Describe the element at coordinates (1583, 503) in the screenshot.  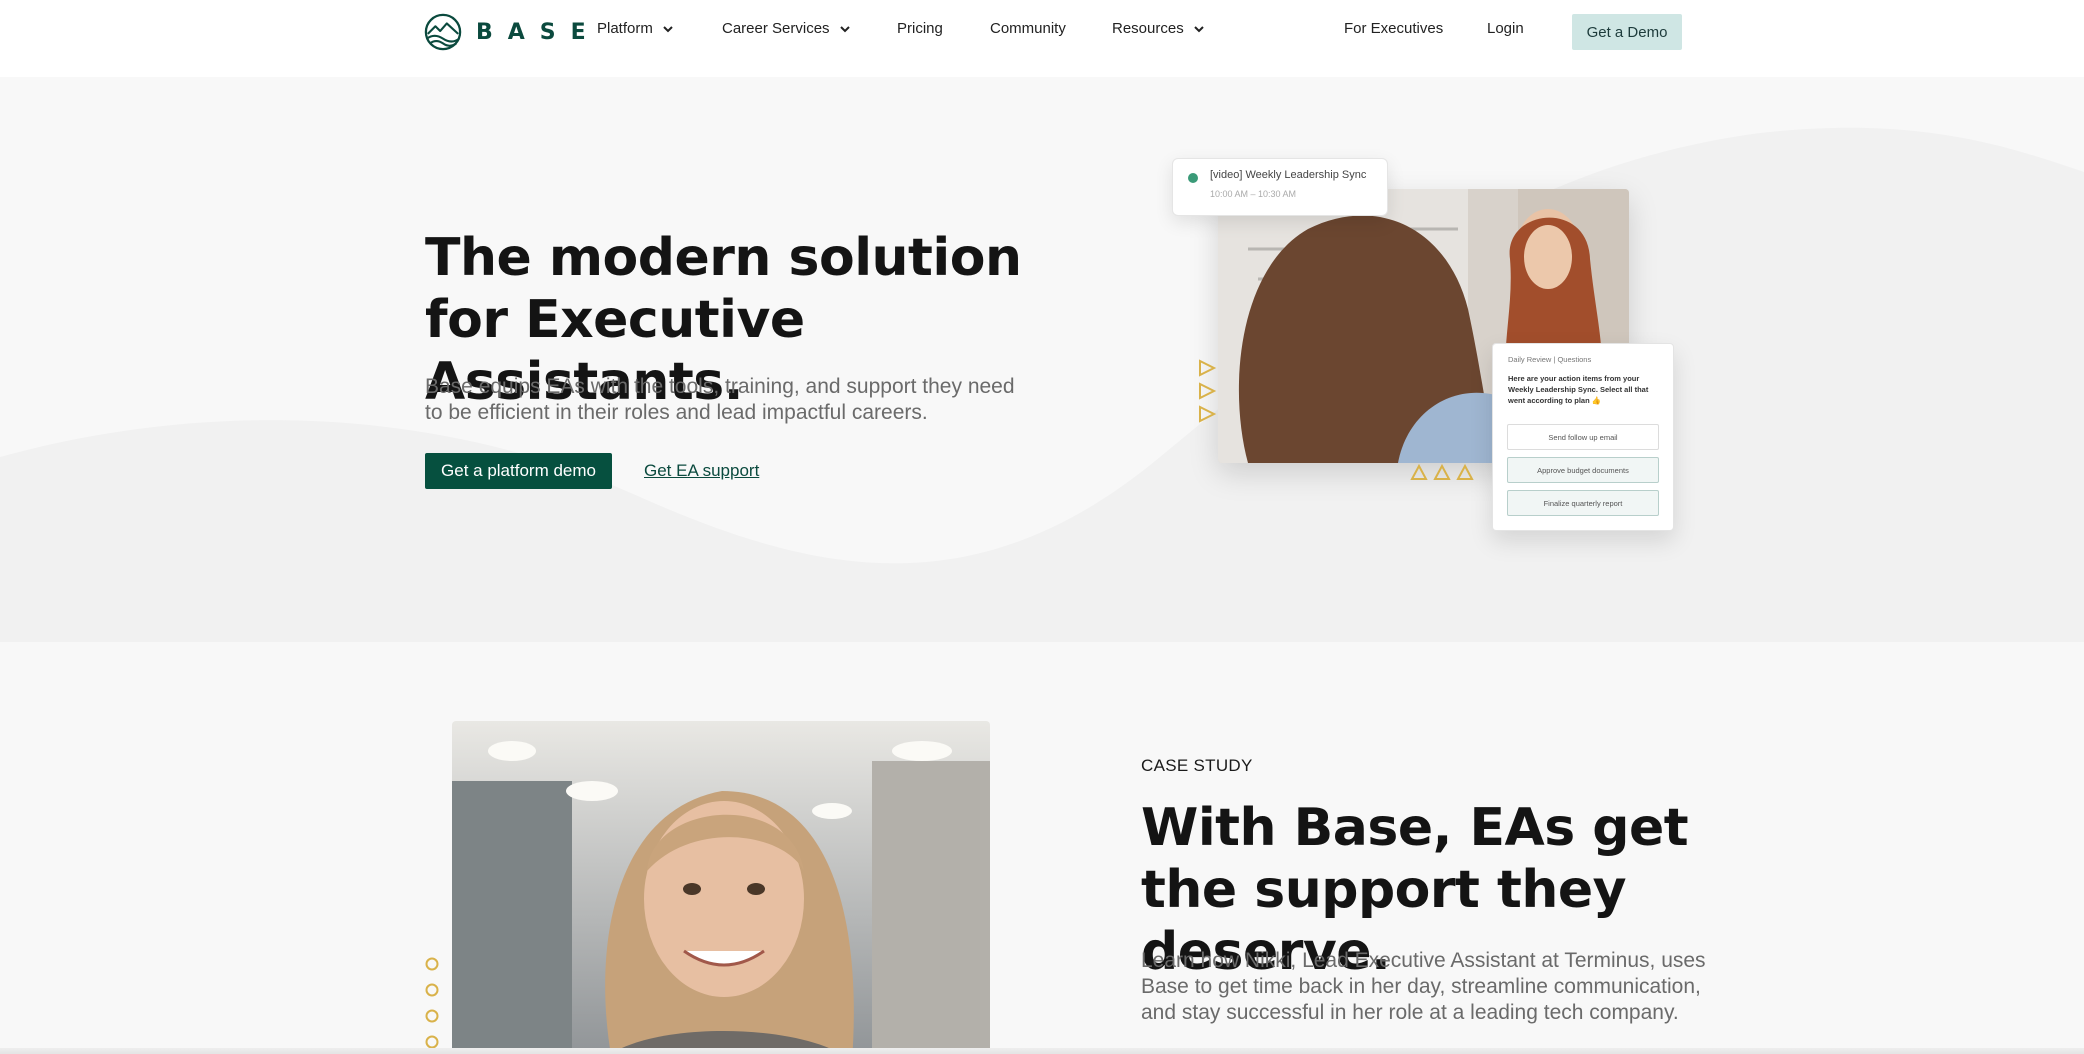
I see `review-option-finalize-report: Finalize quarterly report` at that location.